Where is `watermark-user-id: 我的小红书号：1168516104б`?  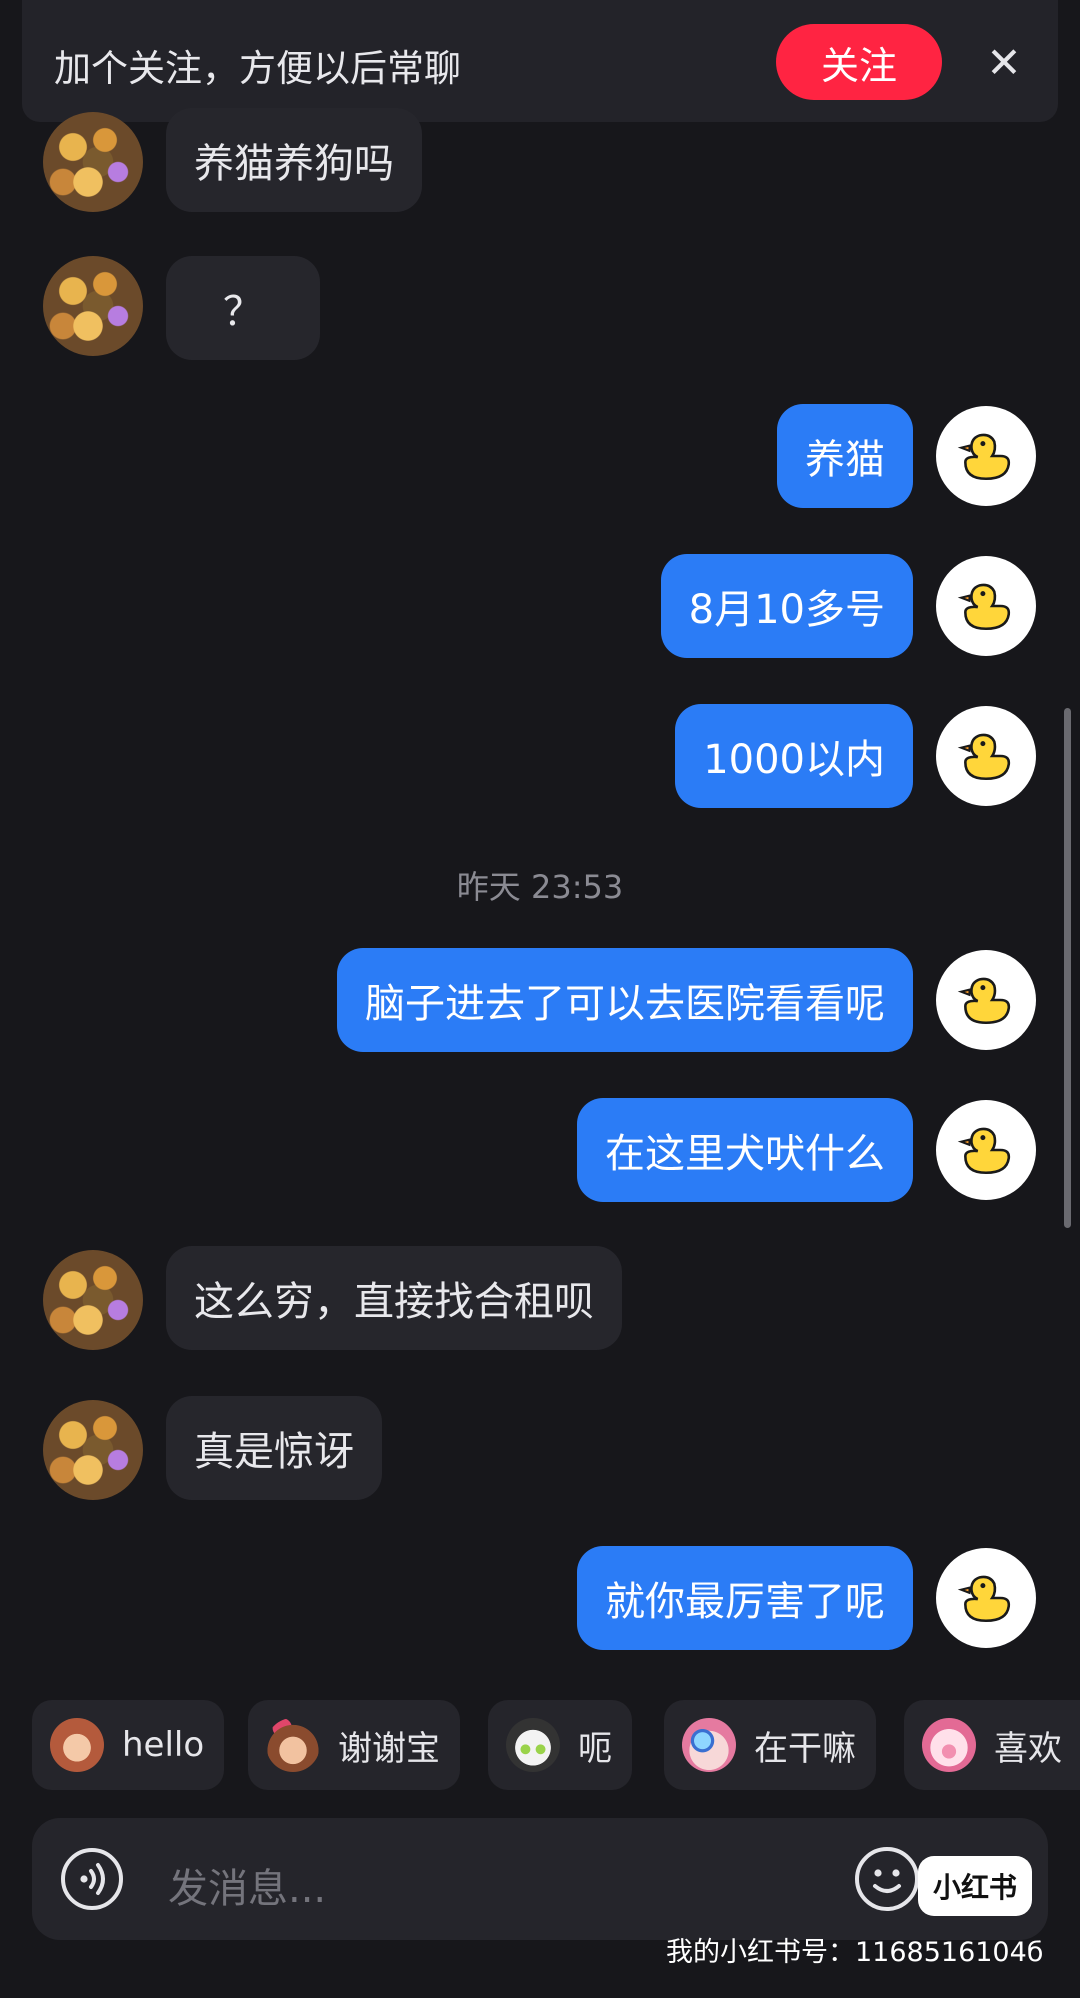 watermark-user-id: 我的小红书号：1168516104б is located at coordinates (855, 1952).